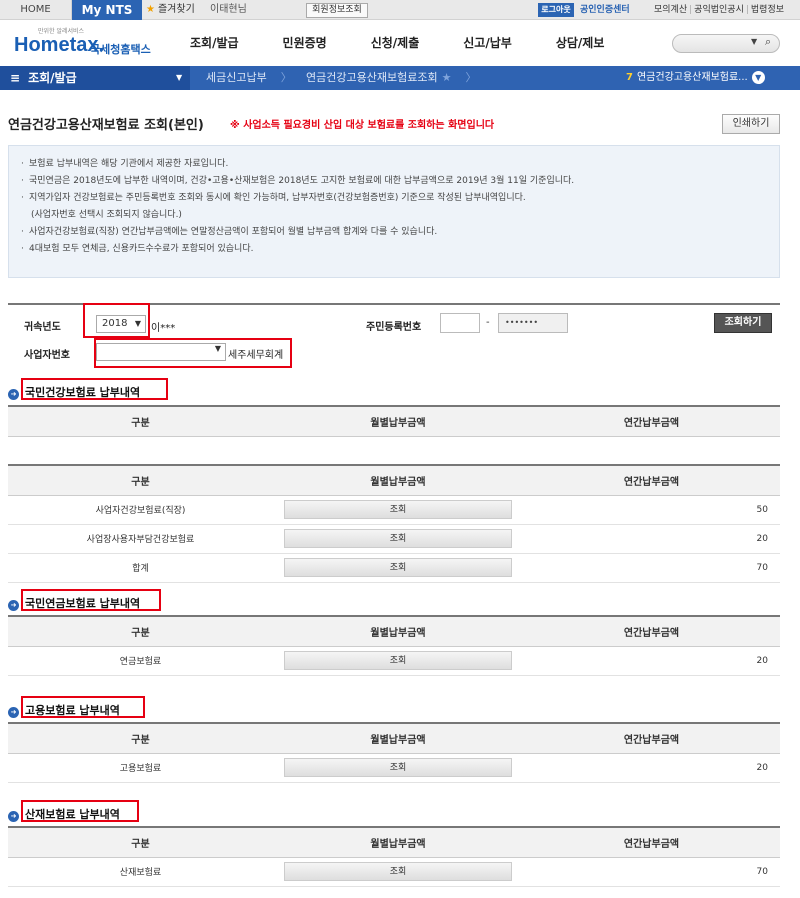  What do you see at coordinates (726, 43) in the screenshot?
I see `search-input: ▼ ⌕` at bounding box center [726, 43].